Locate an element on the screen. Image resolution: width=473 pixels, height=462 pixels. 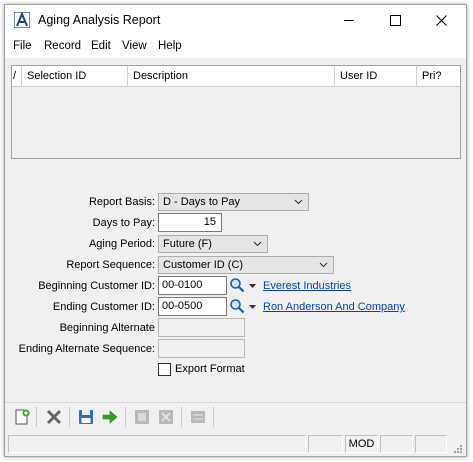
beginning-alternate-input is located at coordinates (201, 327).